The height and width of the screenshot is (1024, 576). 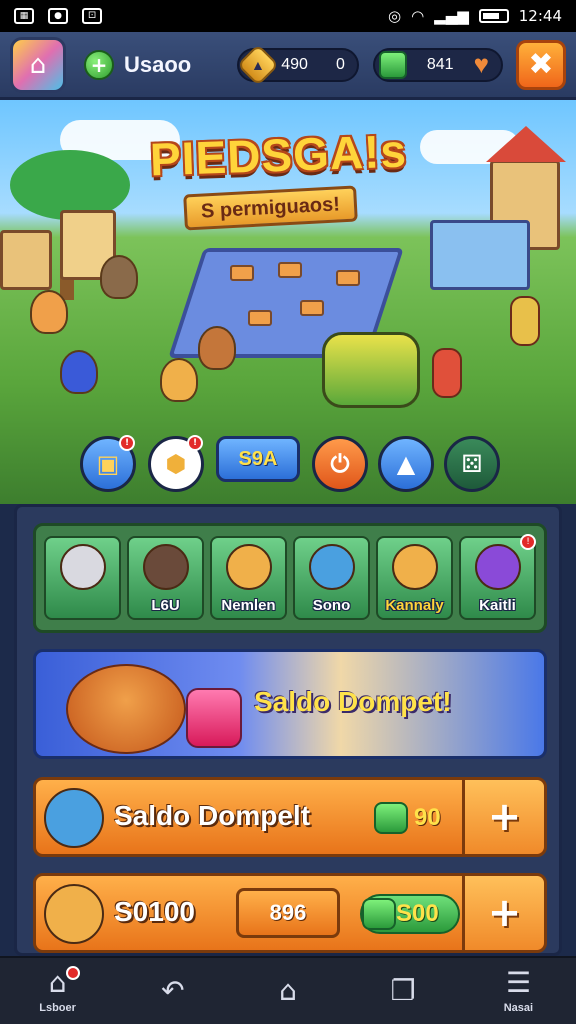 What do you see at coordinates (126, 709) in the screenshot?
I see `promo-character-art` at bounding box center [126, 709].